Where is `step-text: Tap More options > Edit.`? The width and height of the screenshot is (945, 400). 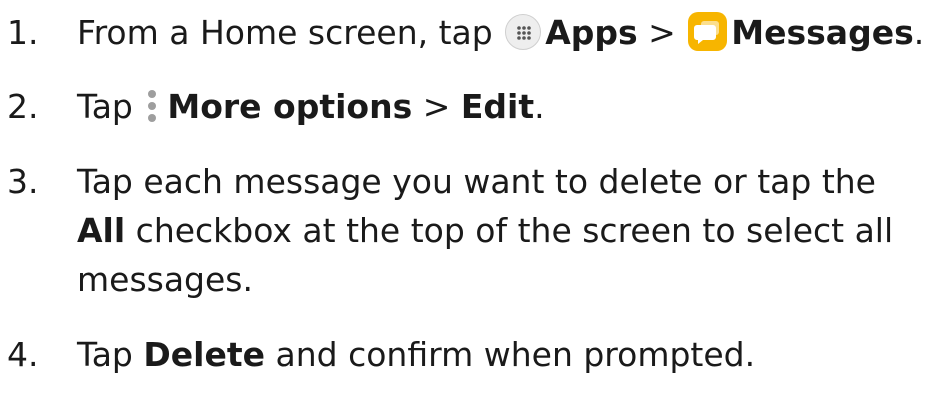 step-text: Tap More options > Edit. is located at coordinates (311, 106).